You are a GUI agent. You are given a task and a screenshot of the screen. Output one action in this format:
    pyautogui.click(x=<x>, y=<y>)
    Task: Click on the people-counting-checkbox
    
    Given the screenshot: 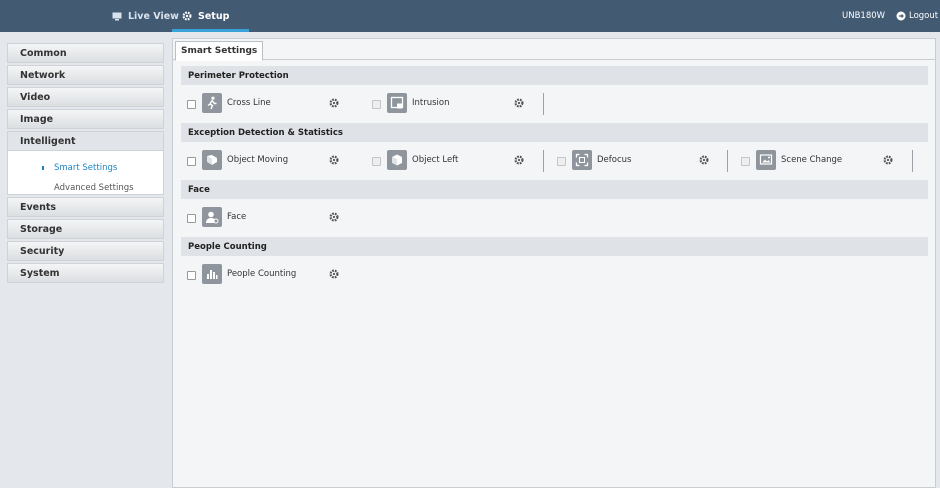 What is the action you would take?
    pyautogui.click(x=191, y=275)
    